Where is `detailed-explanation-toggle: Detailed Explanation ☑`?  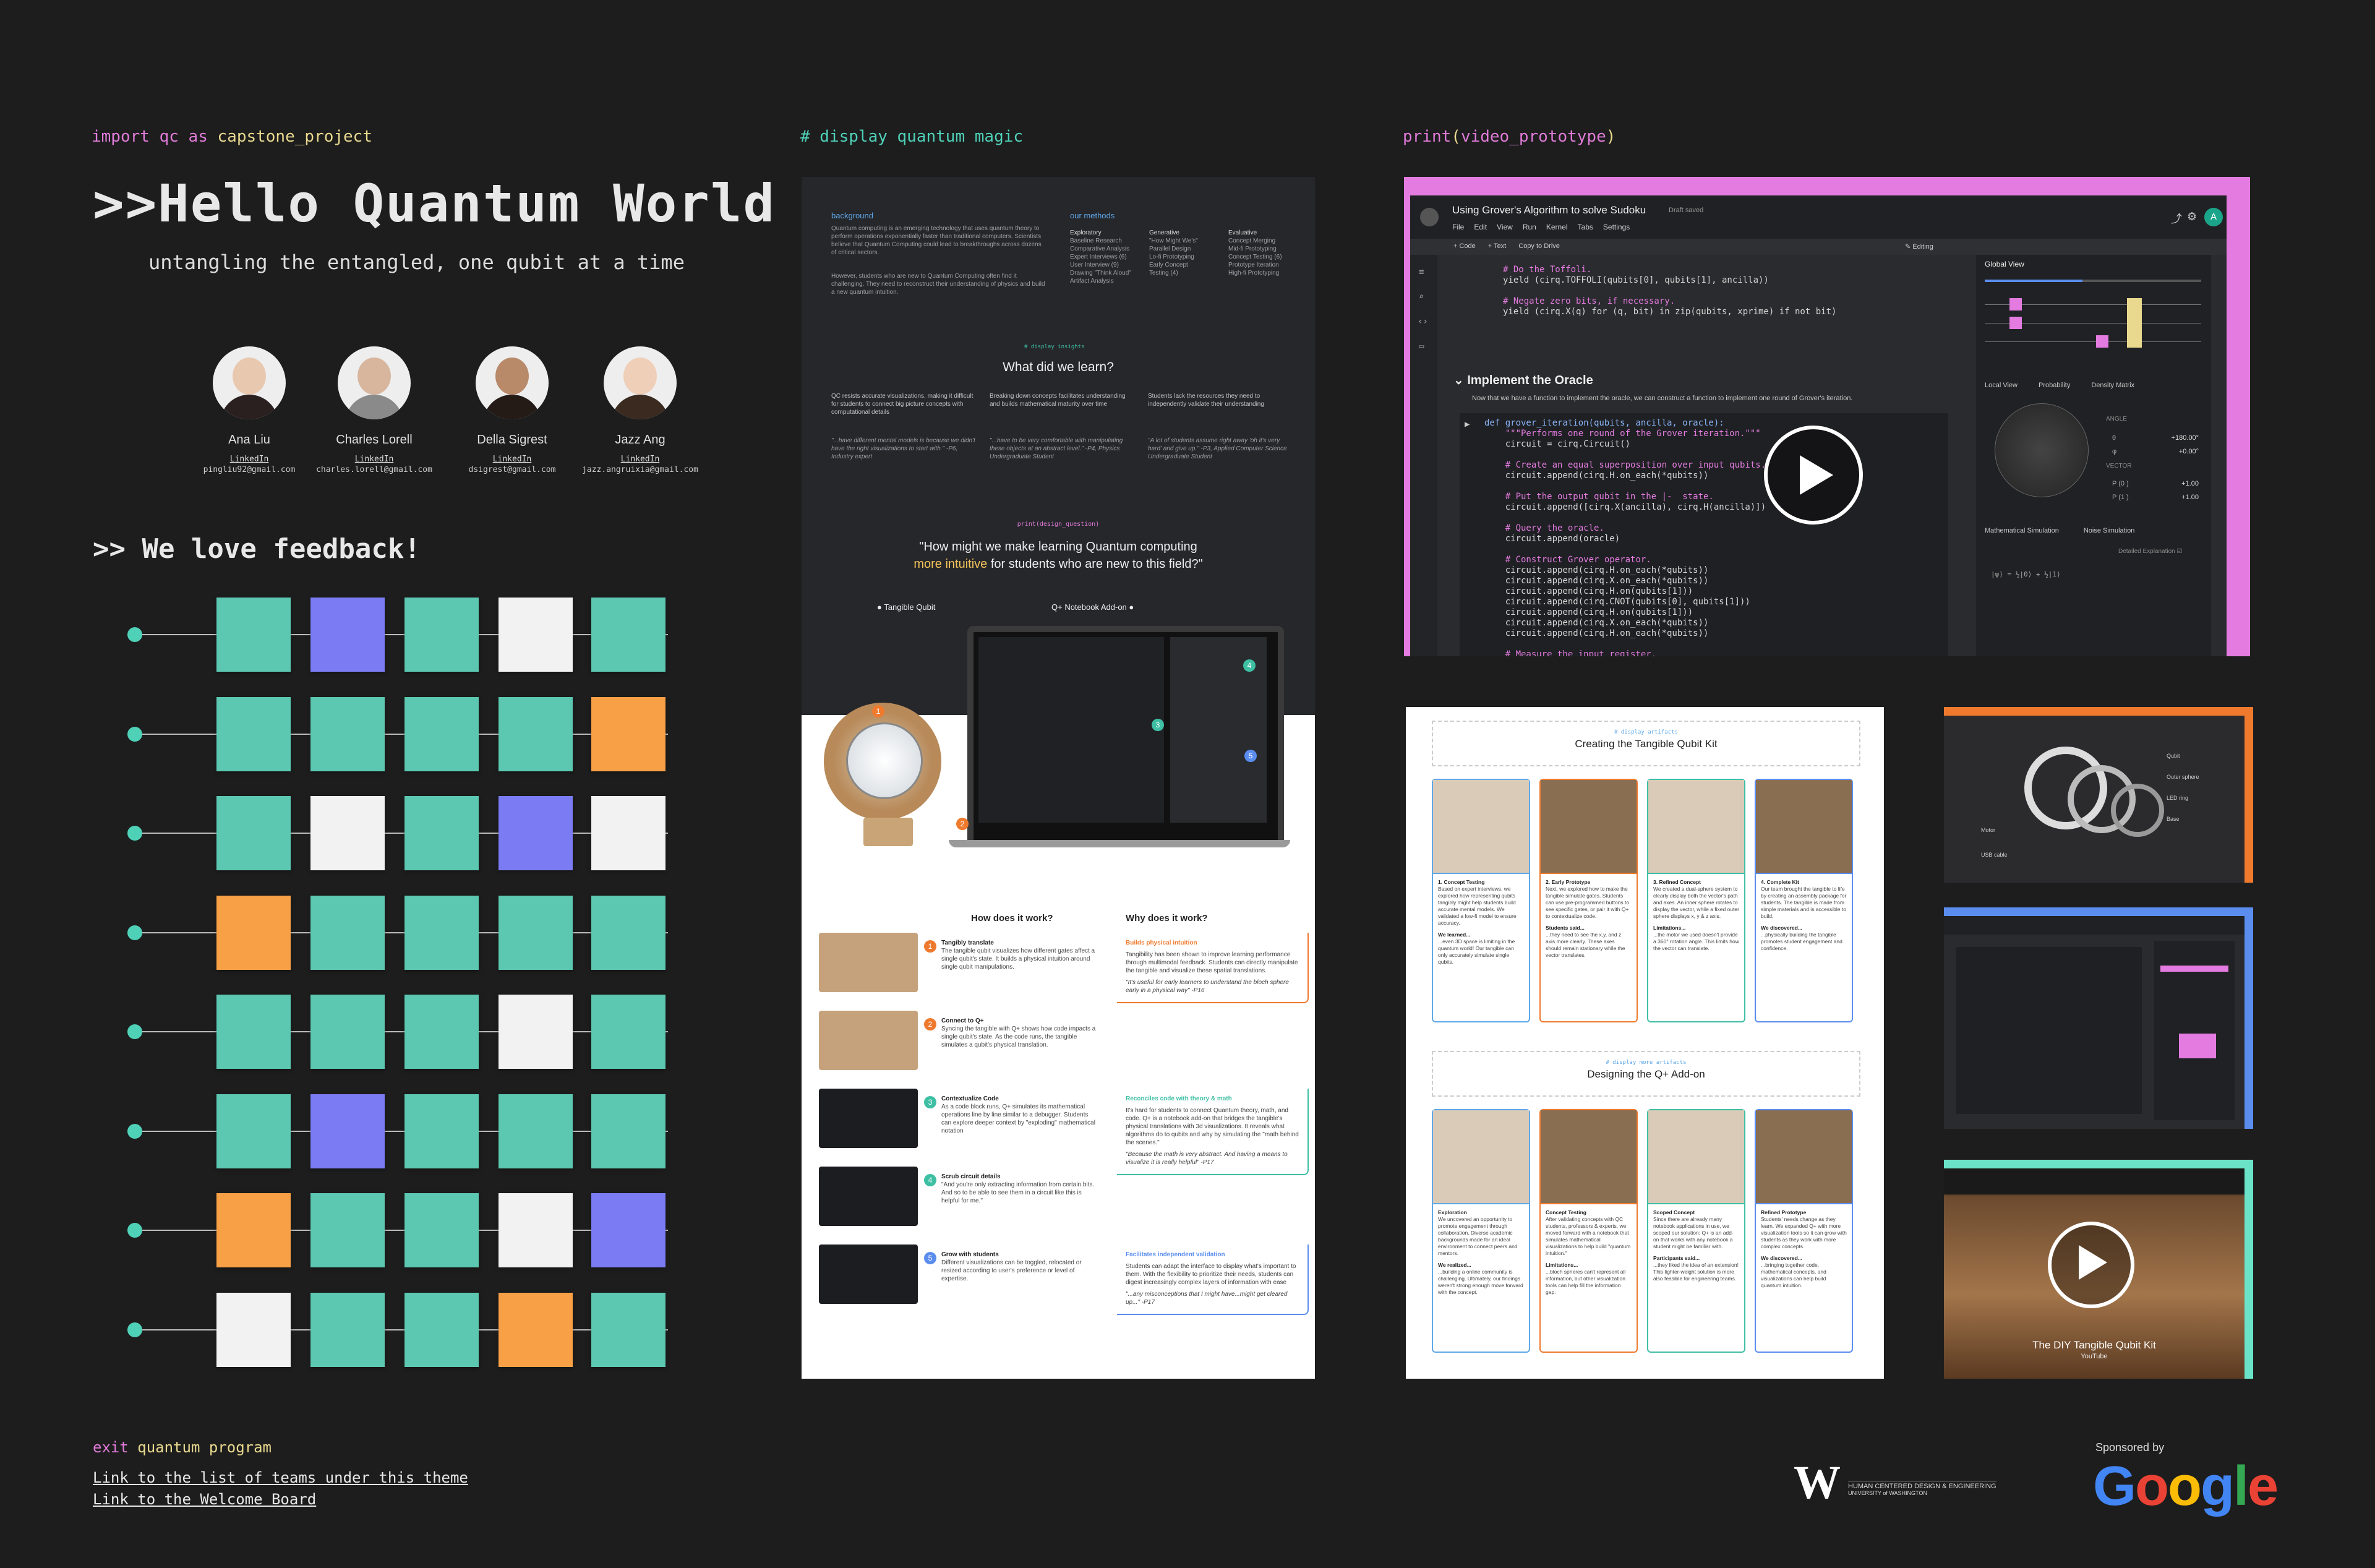 detailed-explanation-toggle: Detailed Explanation ☑ is located at coordinates (2150, 551).